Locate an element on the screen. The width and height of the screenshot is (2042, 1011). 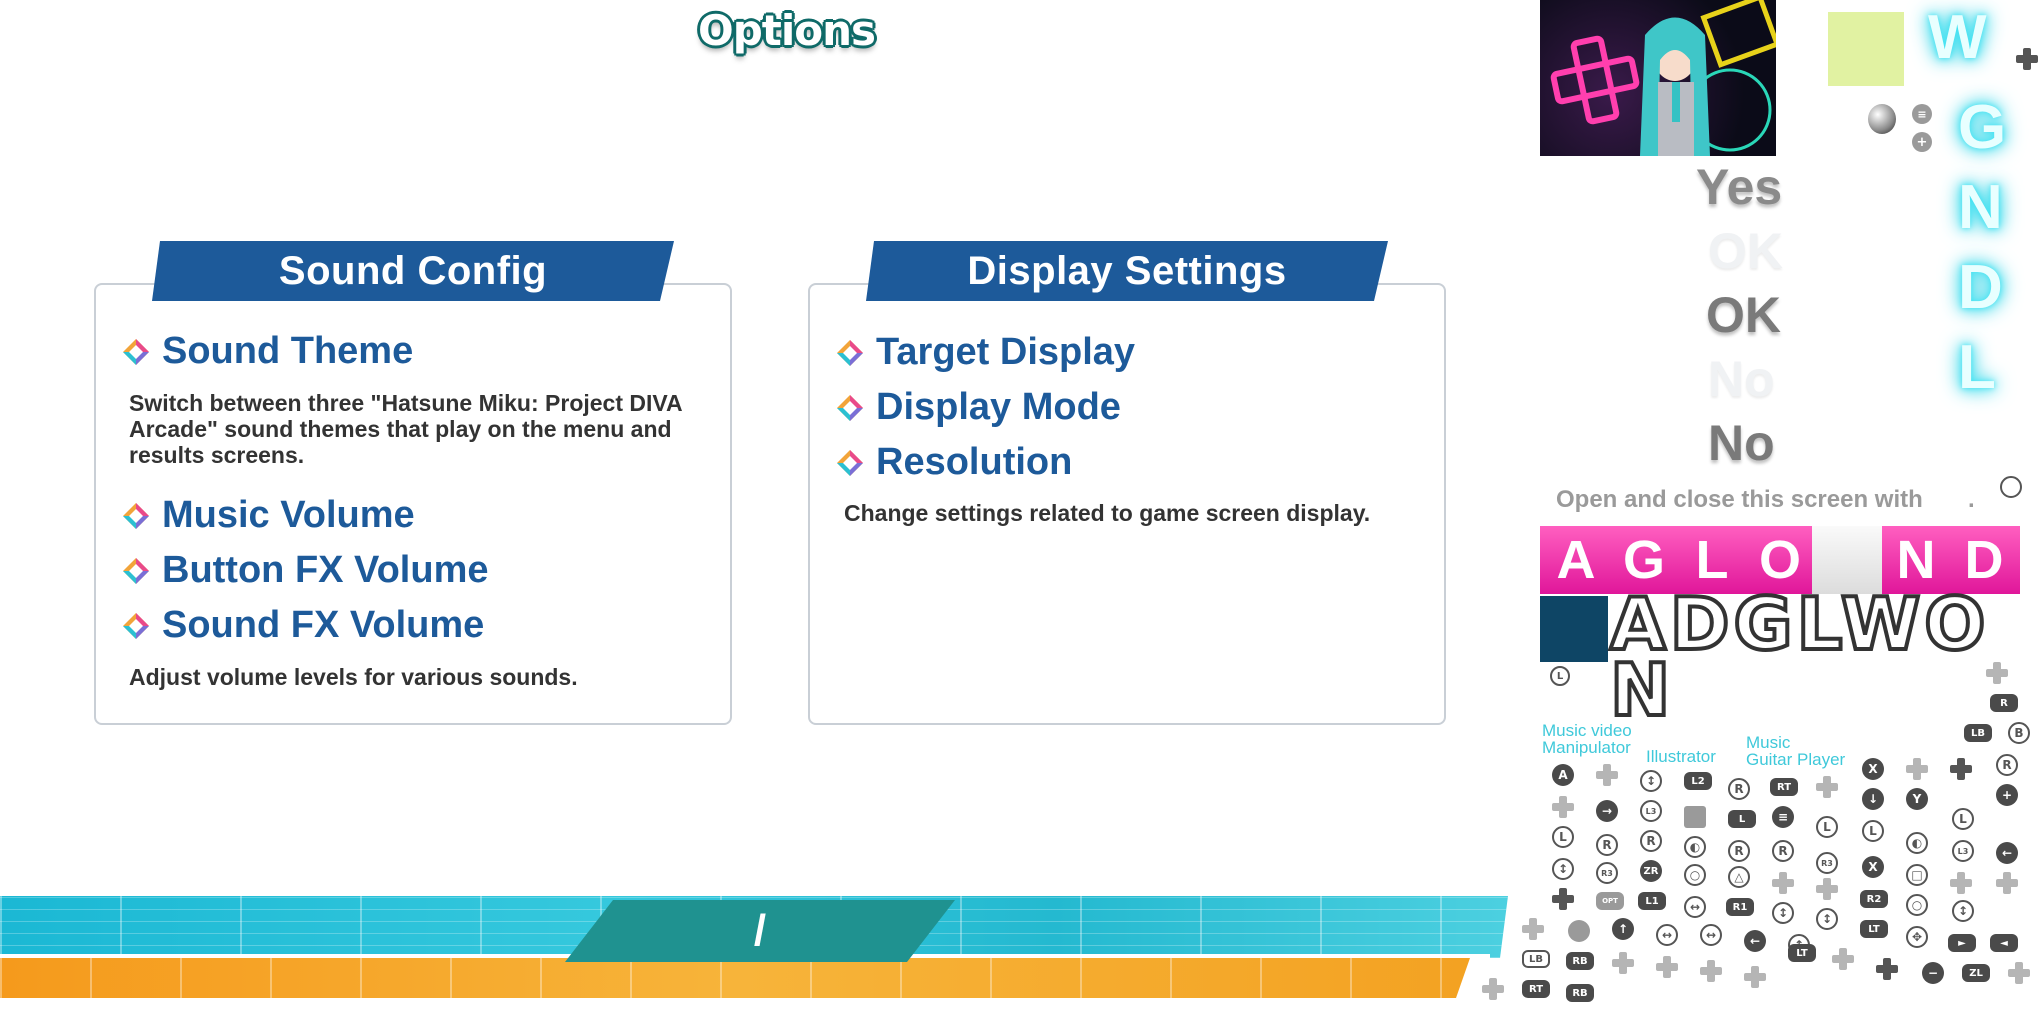
l1-button-icon: L1 is located at coordinates (1652, 901).